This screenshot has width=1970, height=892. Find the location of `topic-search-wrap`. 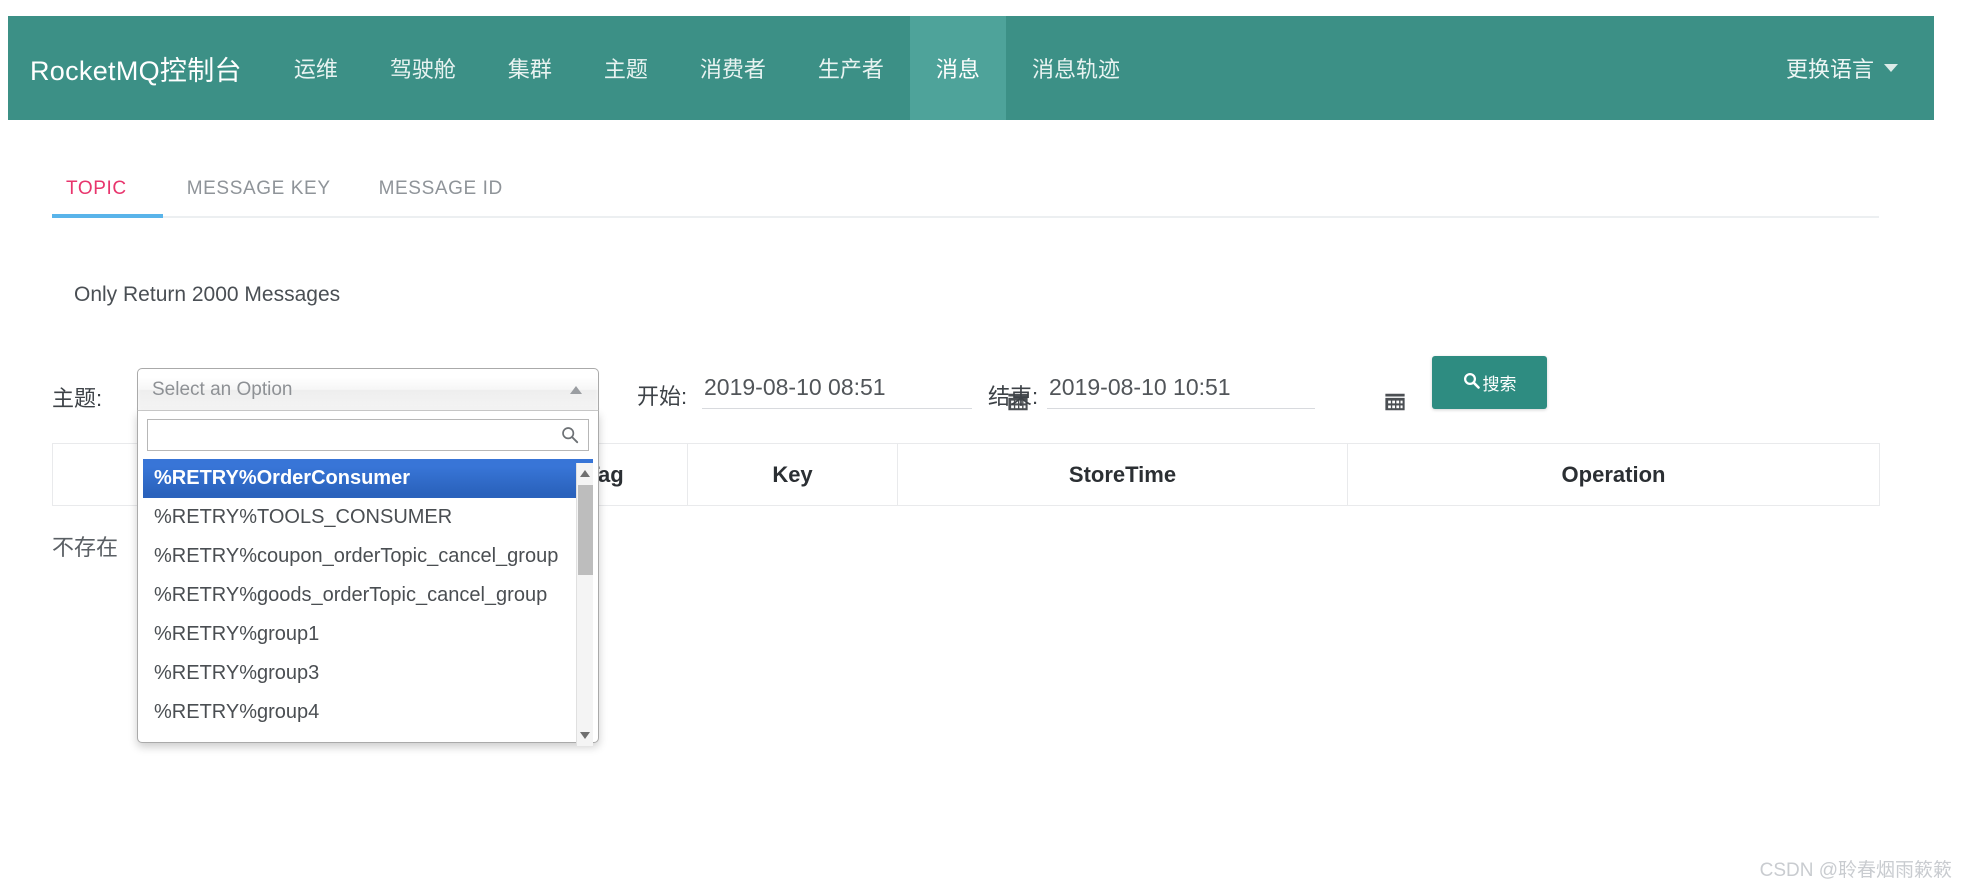

topic-search-wrap is located at coordinates (368, 437).